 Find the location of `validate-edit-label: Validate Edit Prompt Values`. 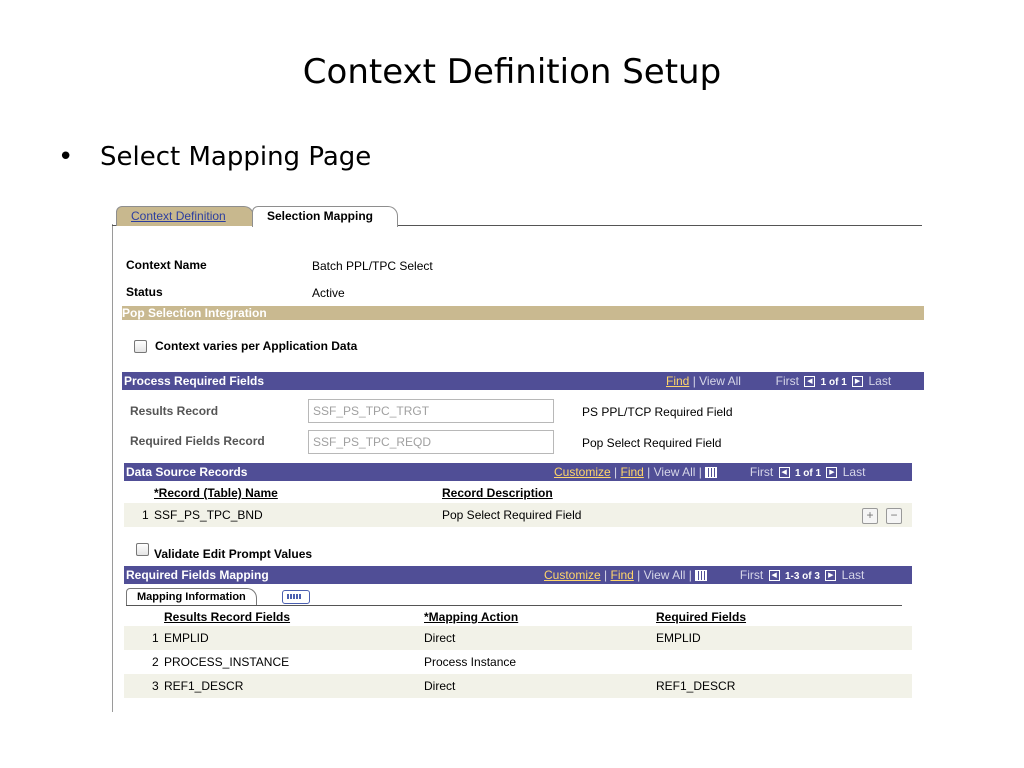

validate-edit-label: Validate Edit Prompt Values is located at coordinates (233, 554).